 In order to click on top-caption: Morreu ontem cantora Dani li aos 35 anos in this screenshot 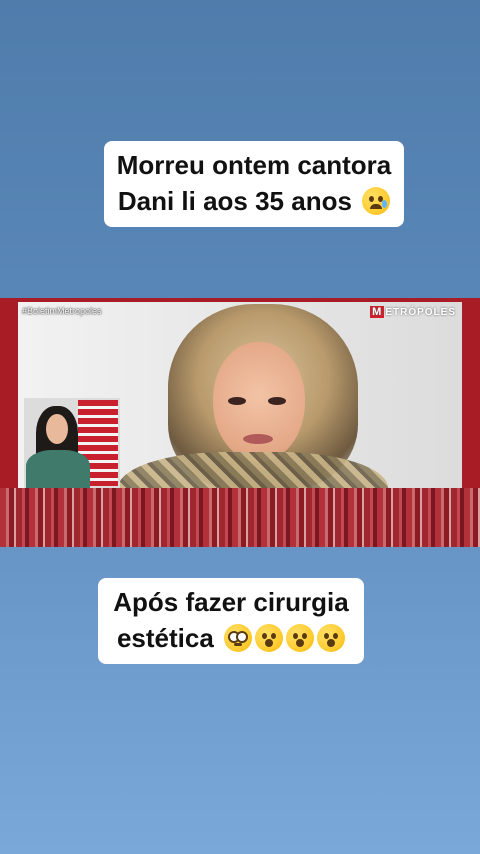, I will do `click(254, 184)`.